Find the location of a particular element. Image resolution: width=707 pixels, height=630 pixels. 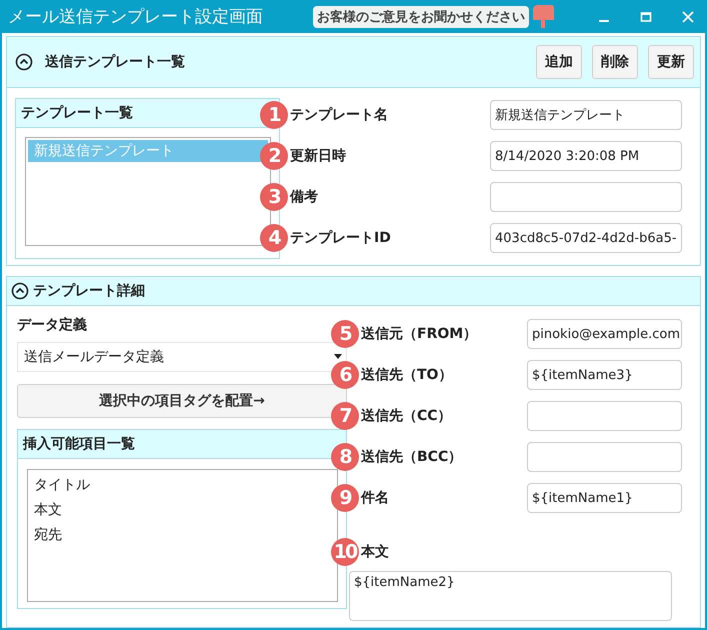

list-item: 本文 is located at coordinates (182, 513).